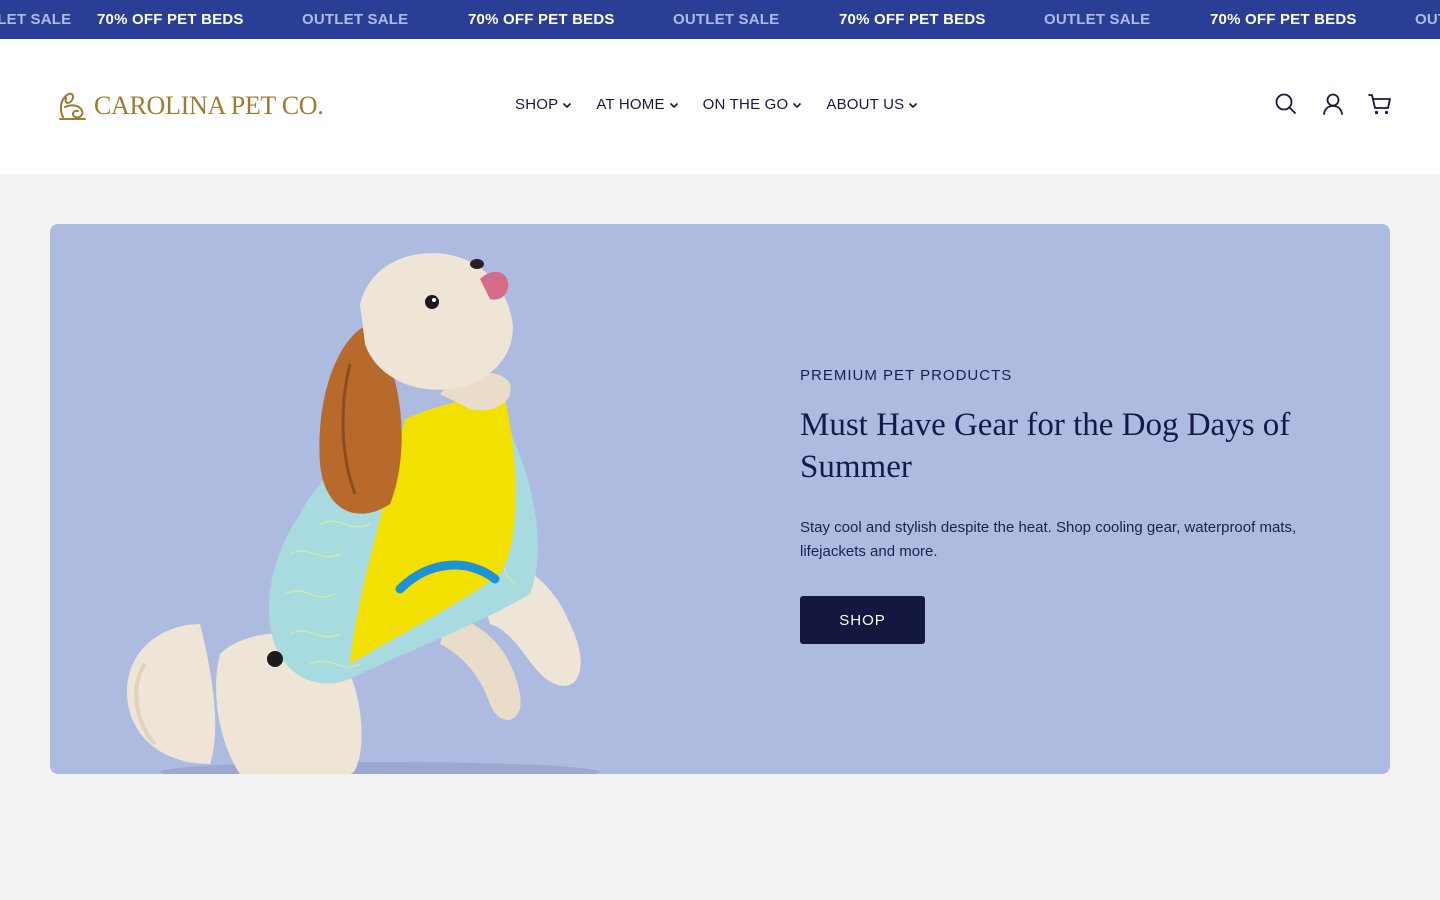  What do you see at coordinates (865, 104) in the screenshot?
I see `nav-item-label: ABOUT US` at bounding box center [865, 104].